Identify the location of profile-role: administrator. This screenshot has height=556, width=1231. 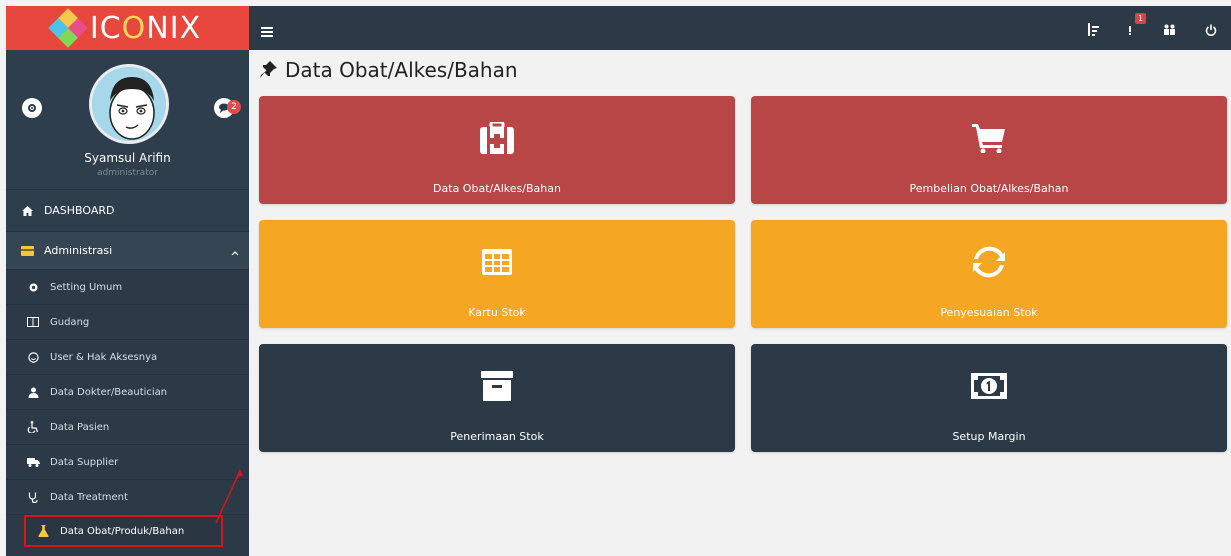
(127, 173).